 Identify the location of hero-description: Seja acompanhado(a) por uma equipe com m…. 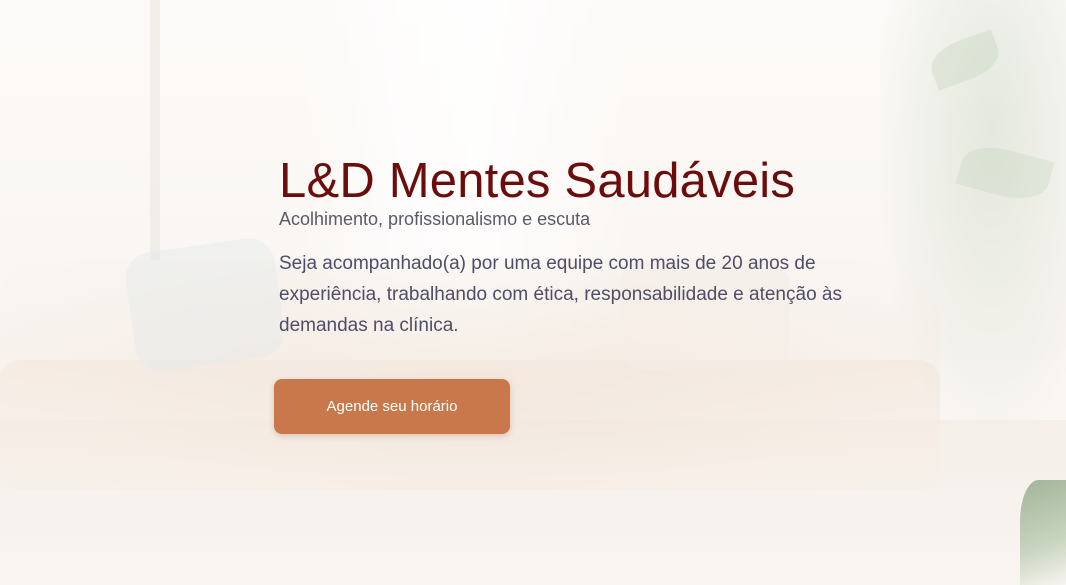
(560, 294).